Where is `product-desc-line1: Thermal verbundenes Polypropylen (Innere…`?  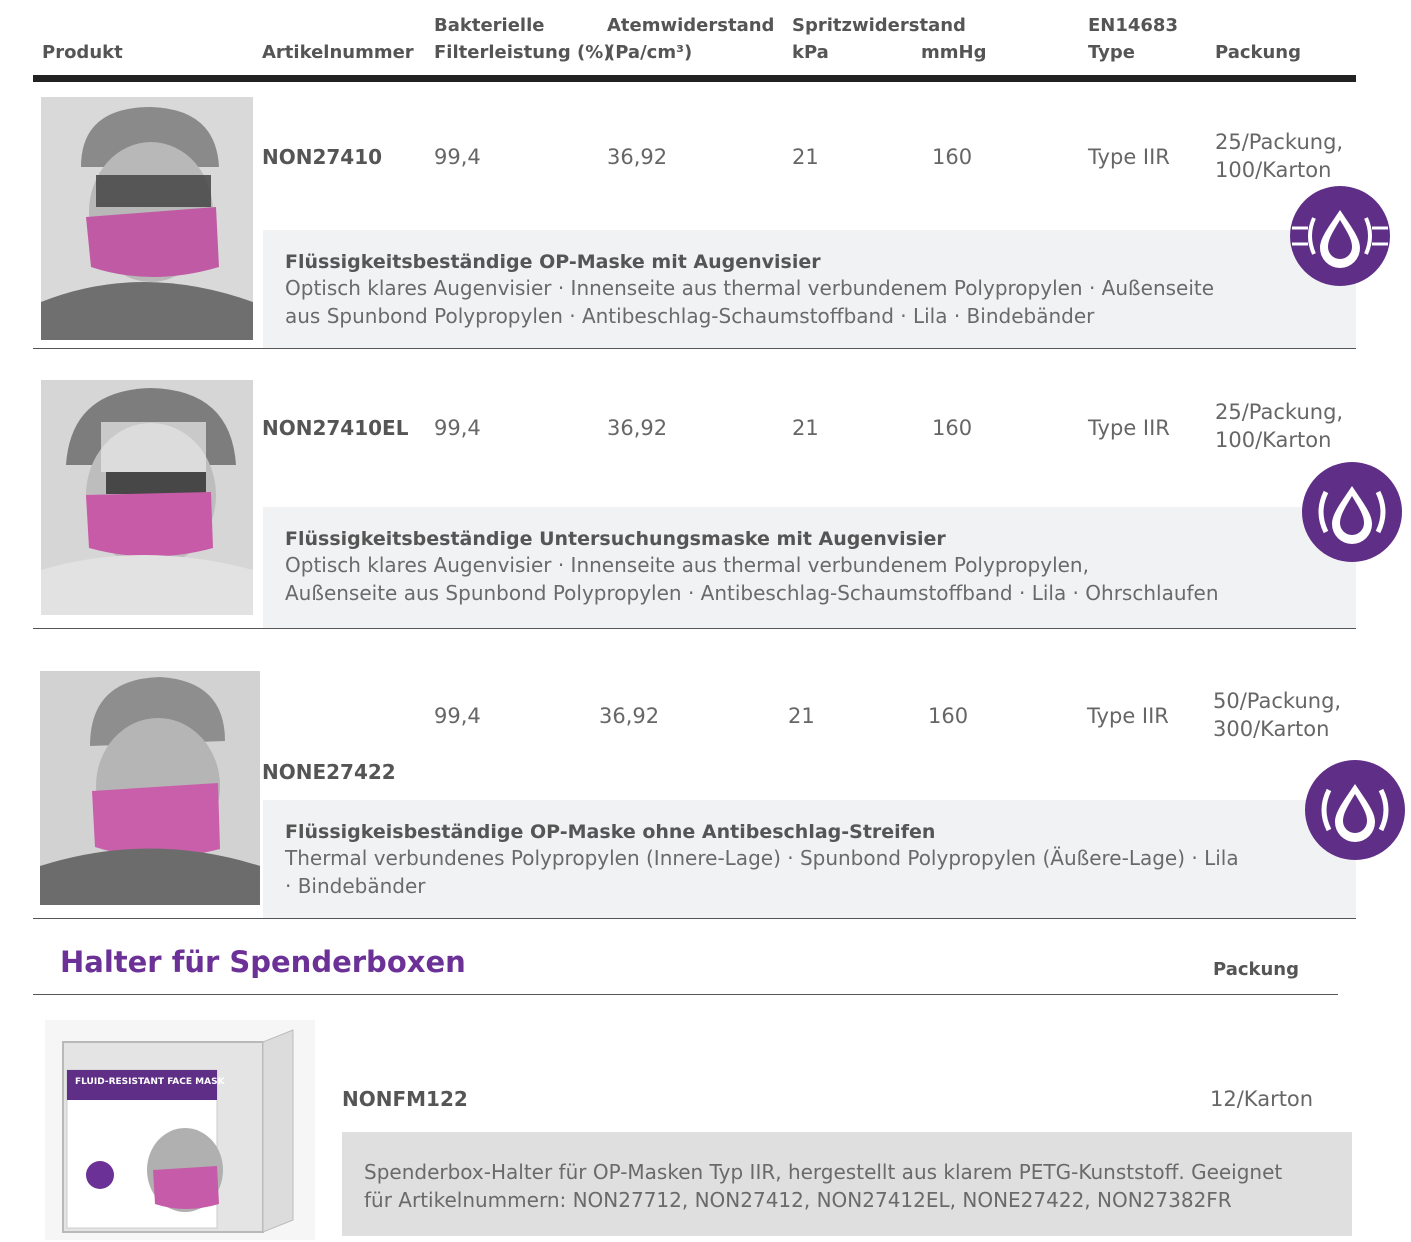
product-desc-line1: Thermal verbundenes Polypropylen (Innere… is located at coordinates (762, 858).